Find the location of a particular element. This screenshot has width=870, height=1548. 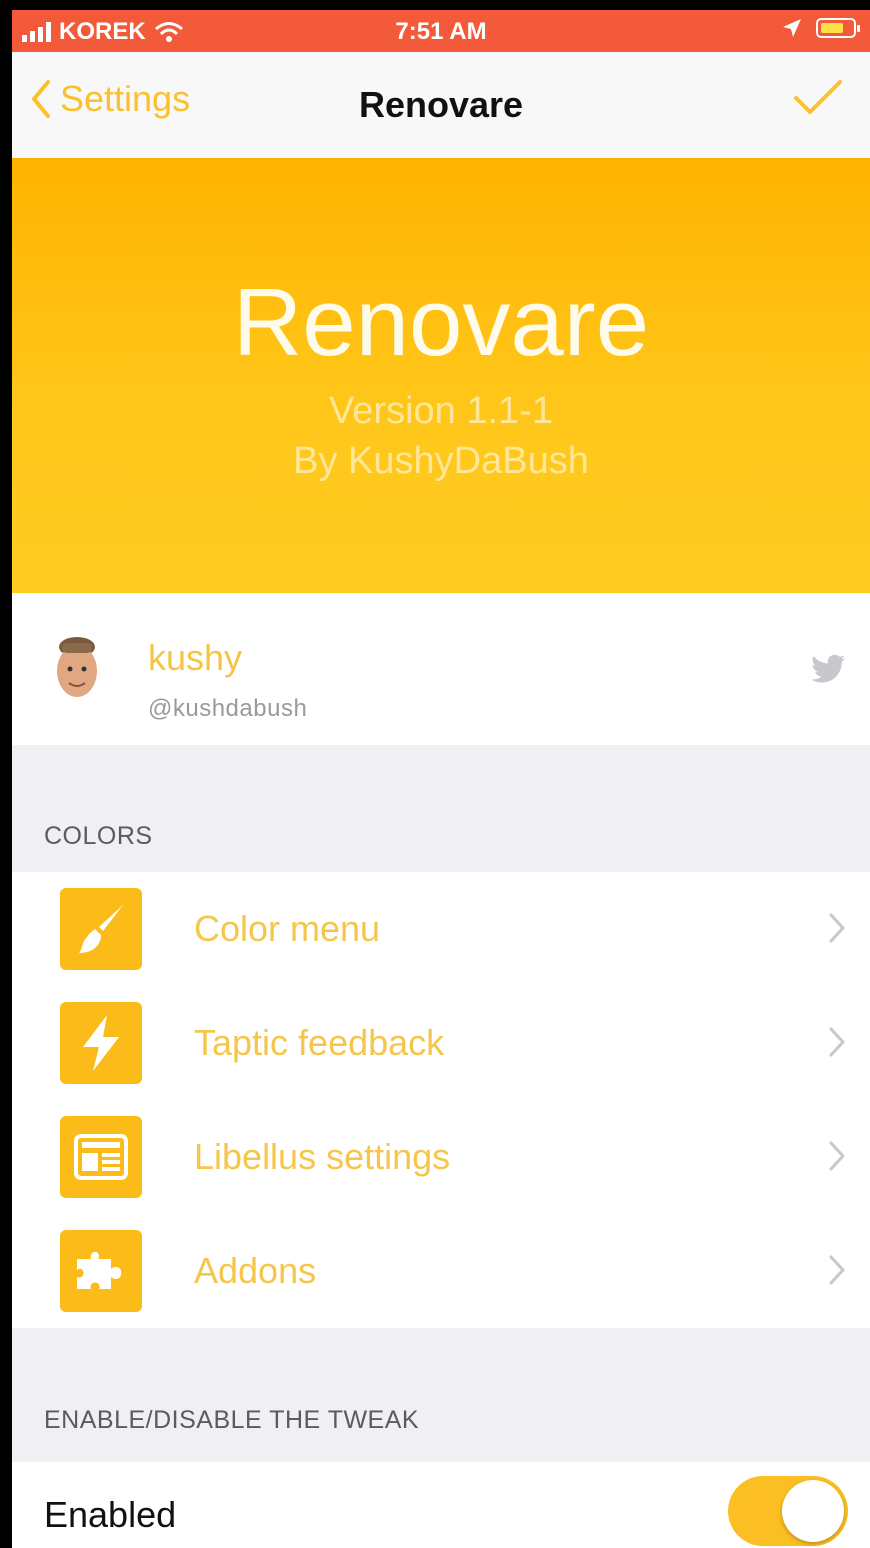

profile-name: kushy is located at coordinates (195, 657).